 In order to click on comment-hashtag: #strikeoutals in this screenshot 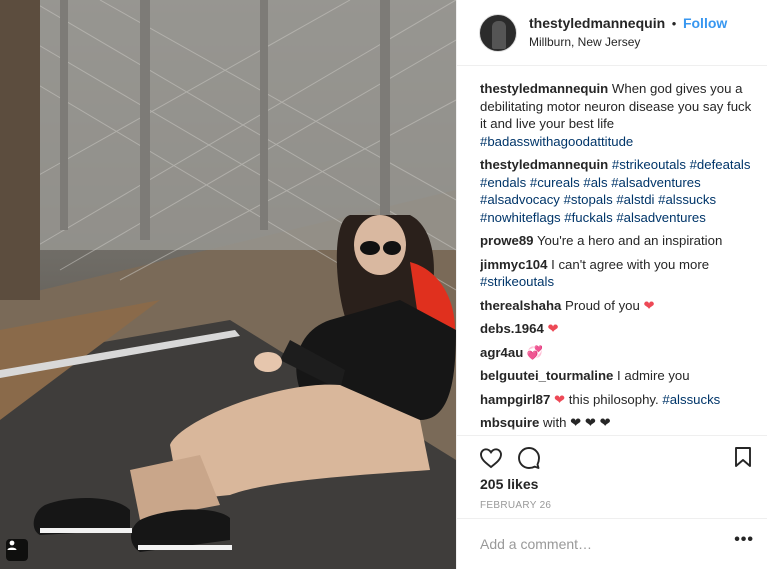, I will do `click(517, 281)`.